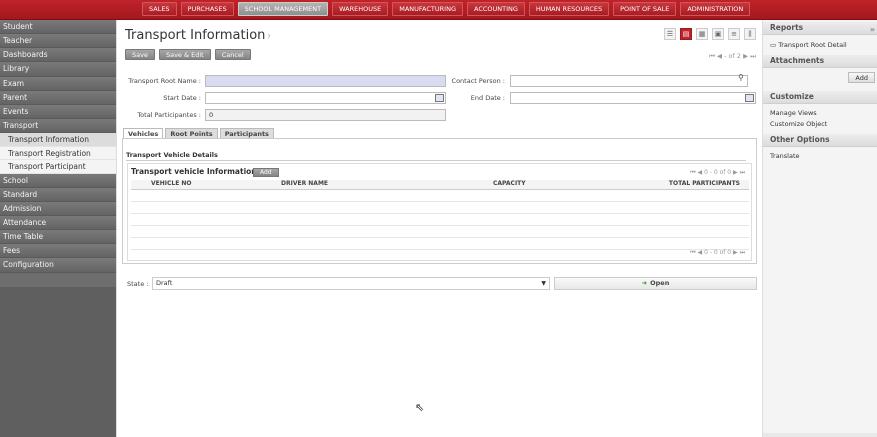 Image resolution: width=877 pixels, height=437 pixels. Describe the element at coordinates (670, 34) in the screenshot. I see `list-view-icon: ☰` at that location.